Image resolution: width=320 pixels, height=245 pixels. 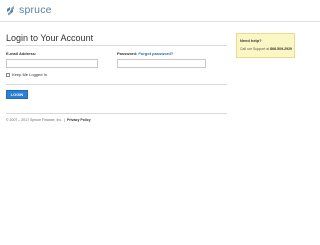 I want to click on password-label: Password:, so click(x=127, y=53).